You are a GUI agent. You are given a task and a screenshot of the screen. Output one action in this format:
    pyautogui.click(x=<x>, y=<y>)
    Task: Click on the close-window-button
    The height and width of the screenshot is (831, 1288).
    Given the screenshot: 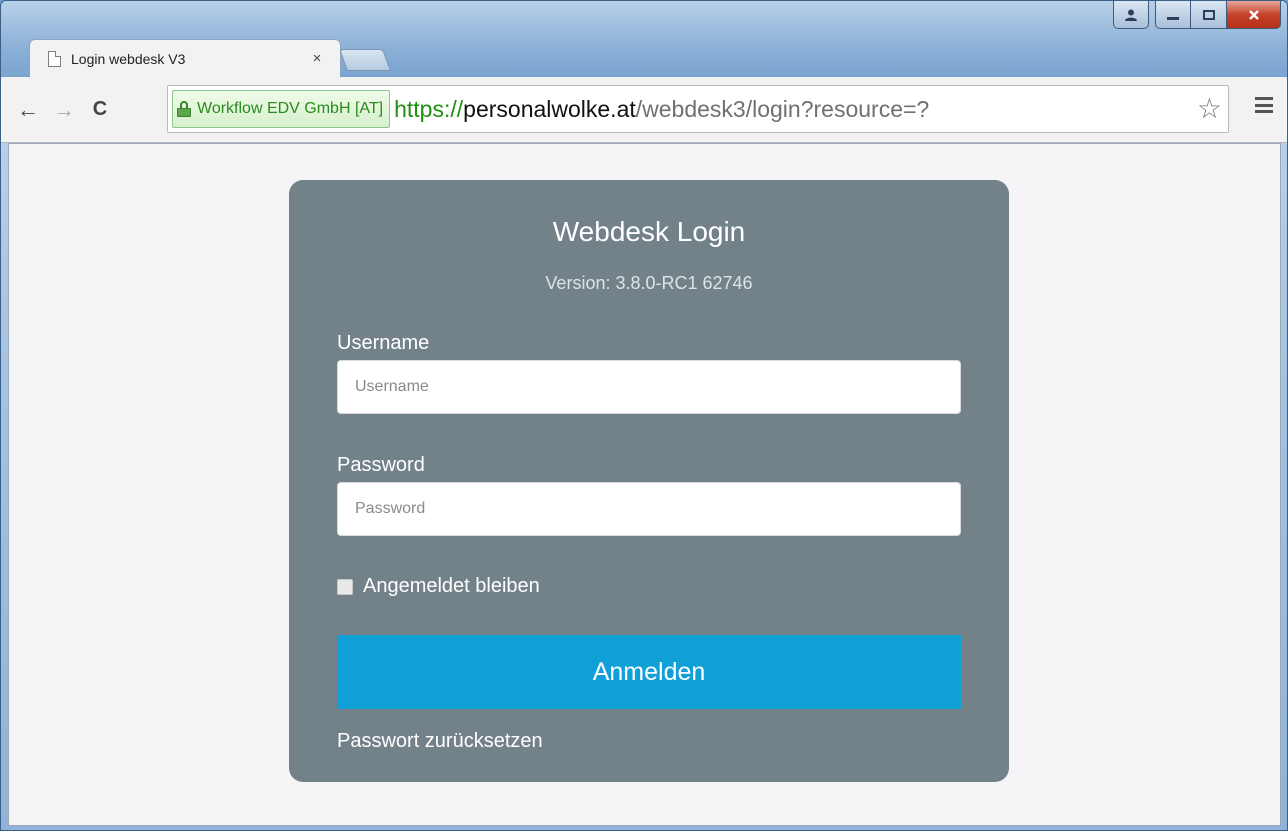 What is the action you would take?
    pyautogui.click(x=1254, y=15)
    